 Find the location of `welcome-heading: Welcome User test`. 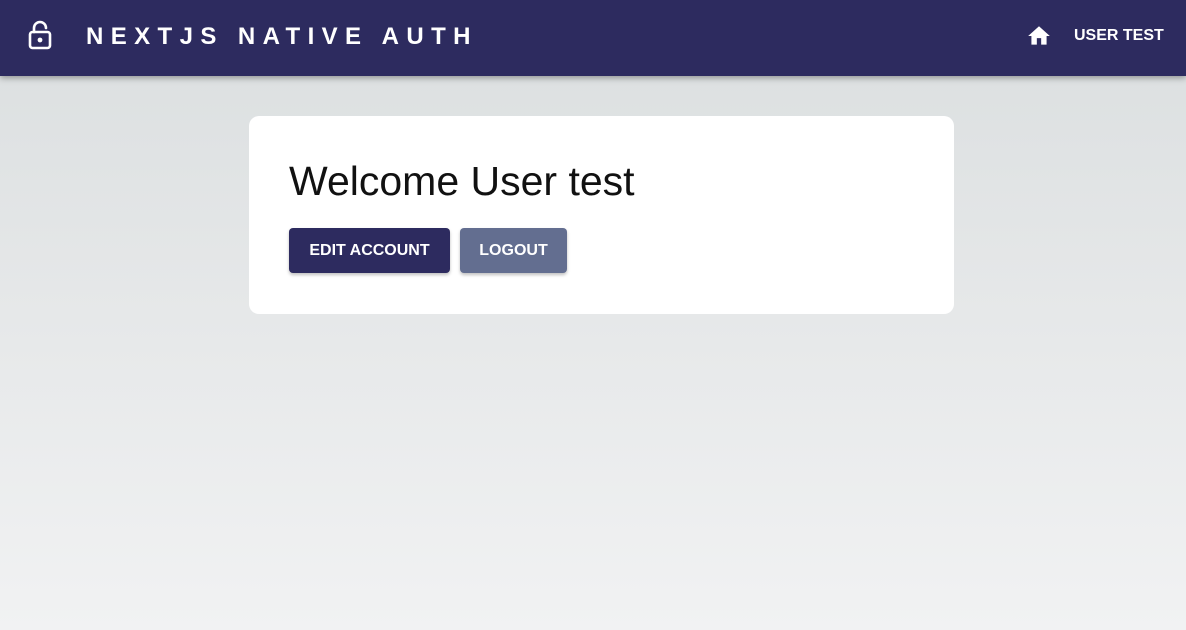

welcome-heading: Welcome User test is located at coordinates (462, 181).